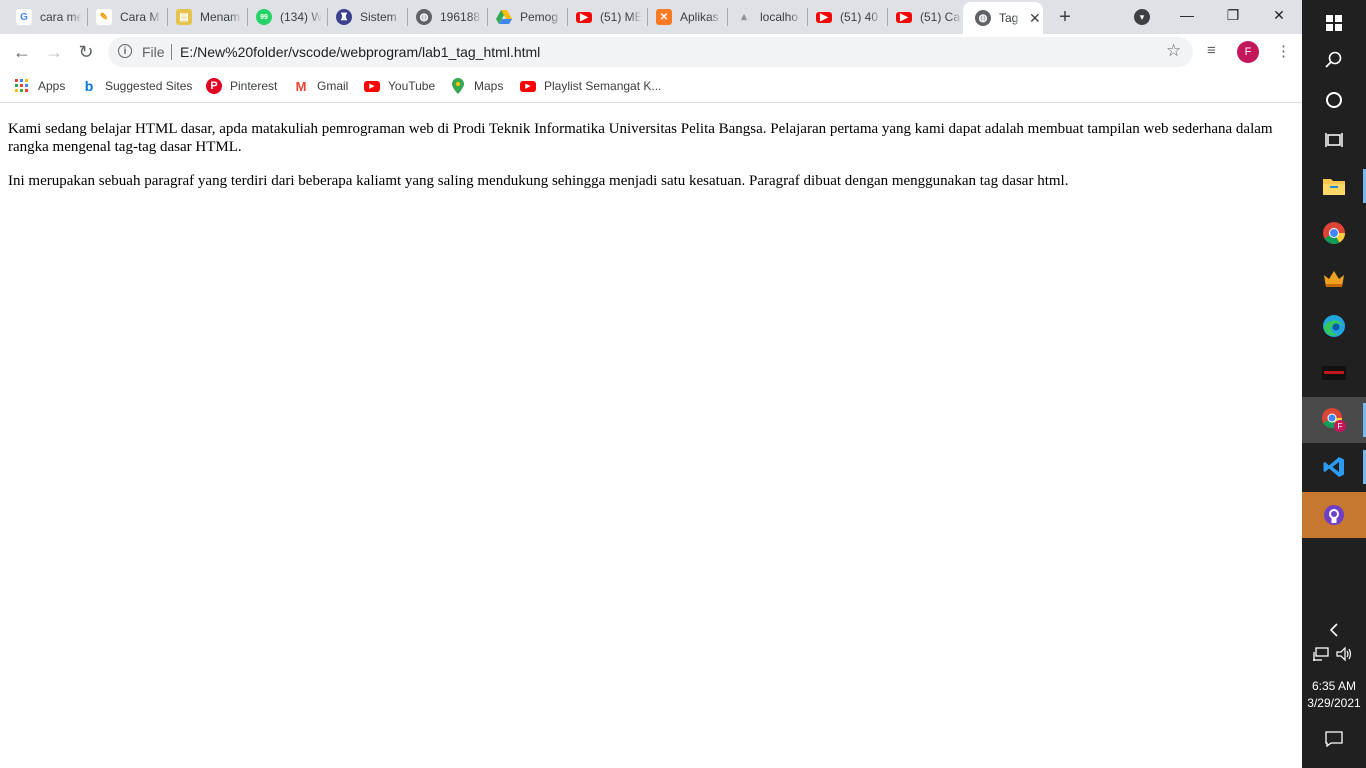 This screenshot has width=1366, height=768. I want to click on github-desktop-icon, so click(1334, 515).